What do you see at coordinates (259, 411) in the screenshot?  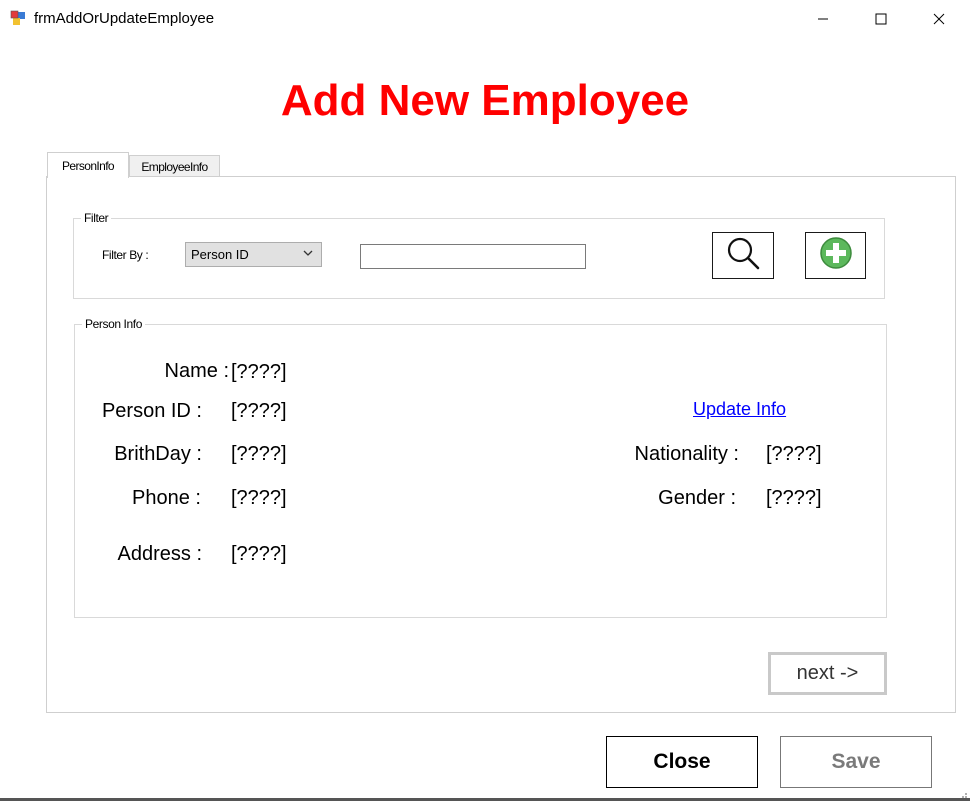 I see `person-id-value: [????]` at bounding box center [259, 411].